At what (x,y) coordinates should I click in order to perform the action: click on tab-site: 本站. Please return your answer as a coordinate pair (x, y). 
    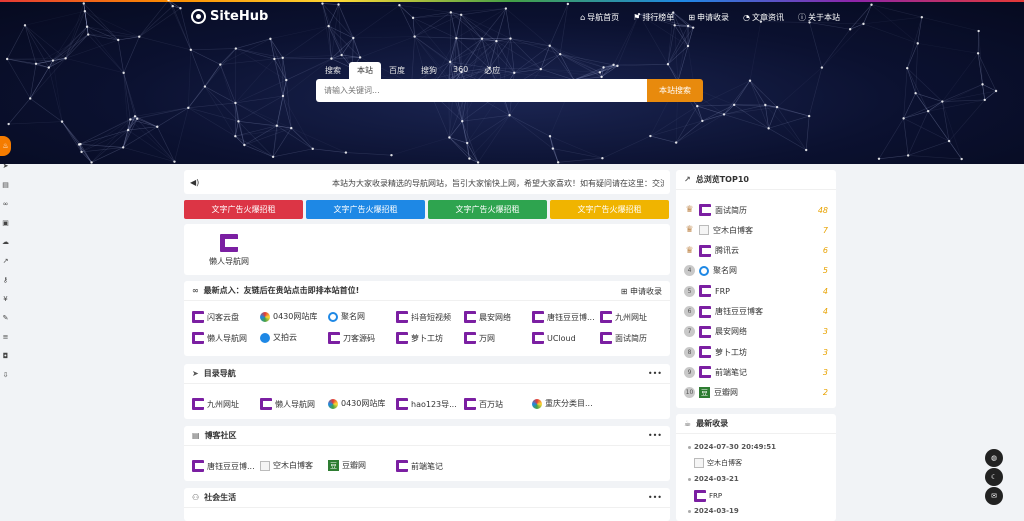
    Looking at the image, I should click on (365, 71).